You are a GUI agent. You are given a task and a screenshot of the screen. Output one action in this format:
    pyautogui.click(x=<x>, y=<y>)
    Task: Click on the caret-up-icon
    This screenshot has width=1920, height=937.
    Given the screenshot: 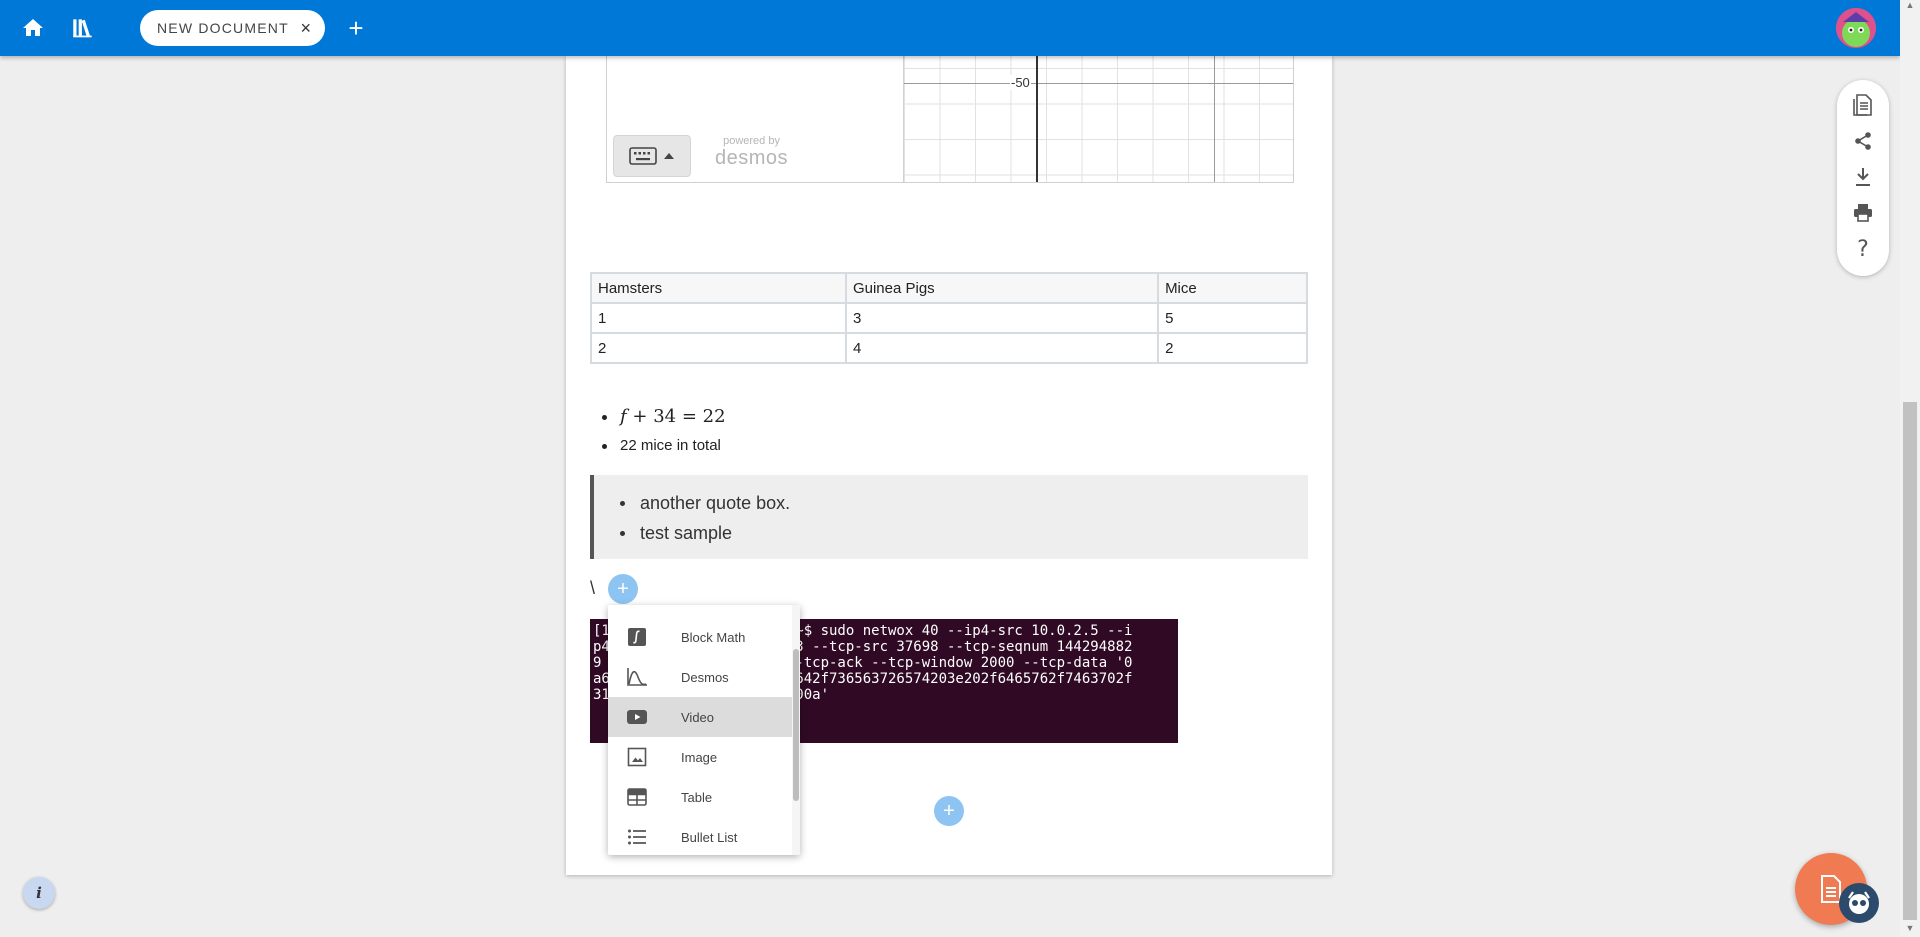 What is the action you would take?
    pyautogui.click(x=669, y=156)
    